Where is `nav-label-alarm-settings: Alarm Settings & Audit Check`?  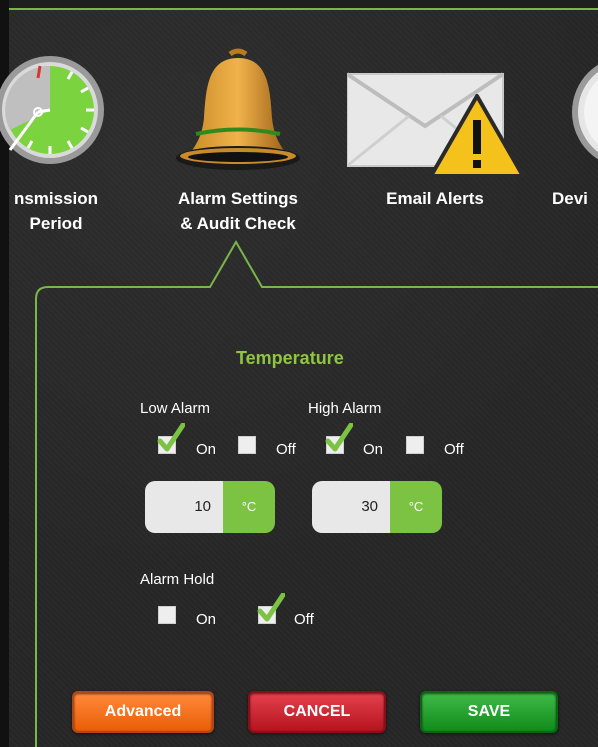
nav-label-alarm-settings: Alarm Settings & Audit Check is located at coordinates (238, 211).